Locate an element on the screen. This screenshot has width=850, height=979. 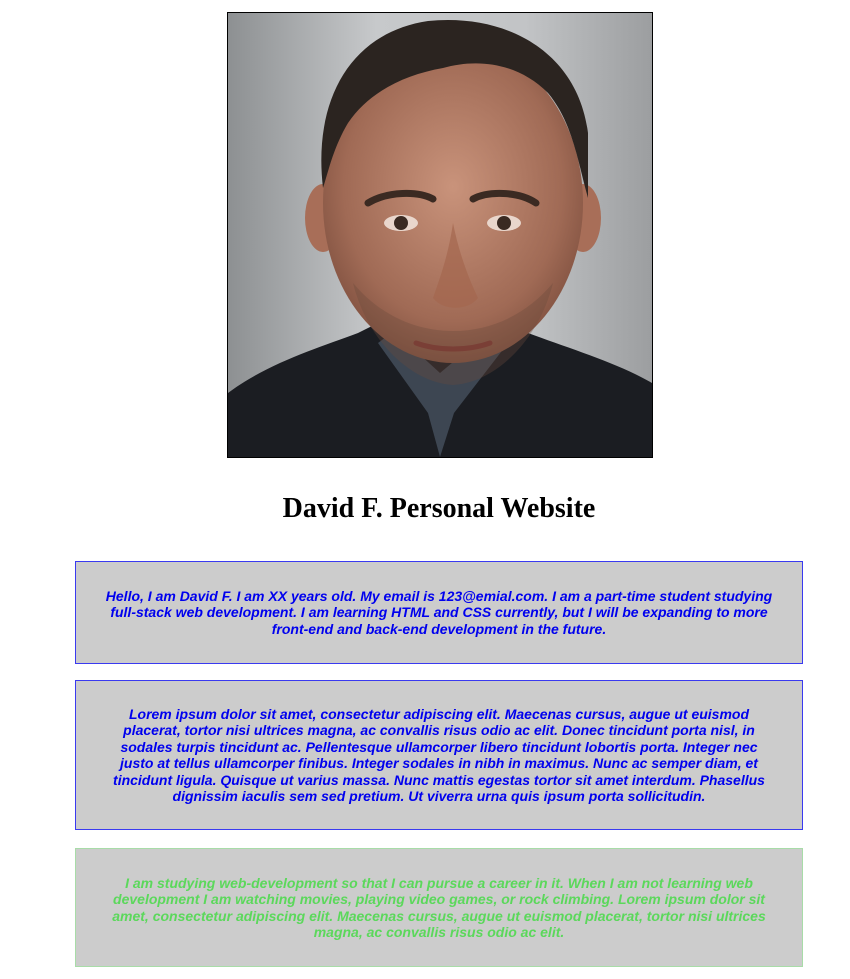
page-title: David F. Personal Website is located at coordinates (439, 508).